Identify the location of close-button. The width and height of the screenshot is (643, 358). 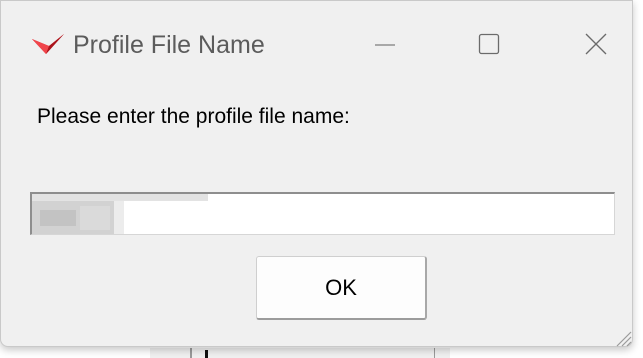
(596, 44).